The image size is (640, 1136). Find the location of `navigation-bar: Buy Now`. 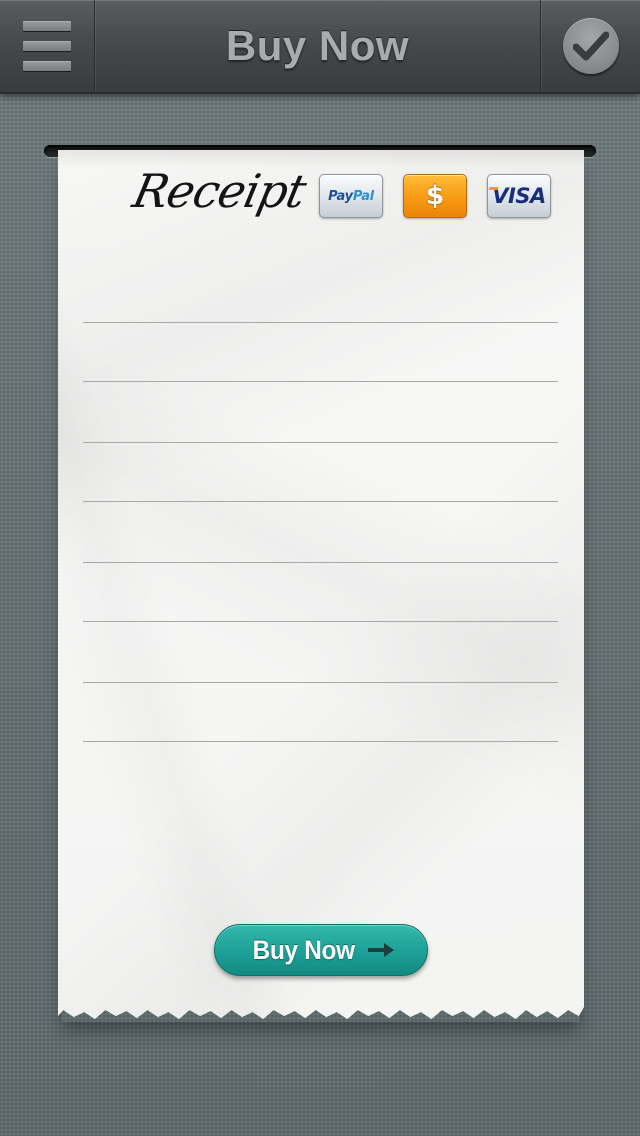

navigation-bar: Buy Now is located at coordinates (320, 47).